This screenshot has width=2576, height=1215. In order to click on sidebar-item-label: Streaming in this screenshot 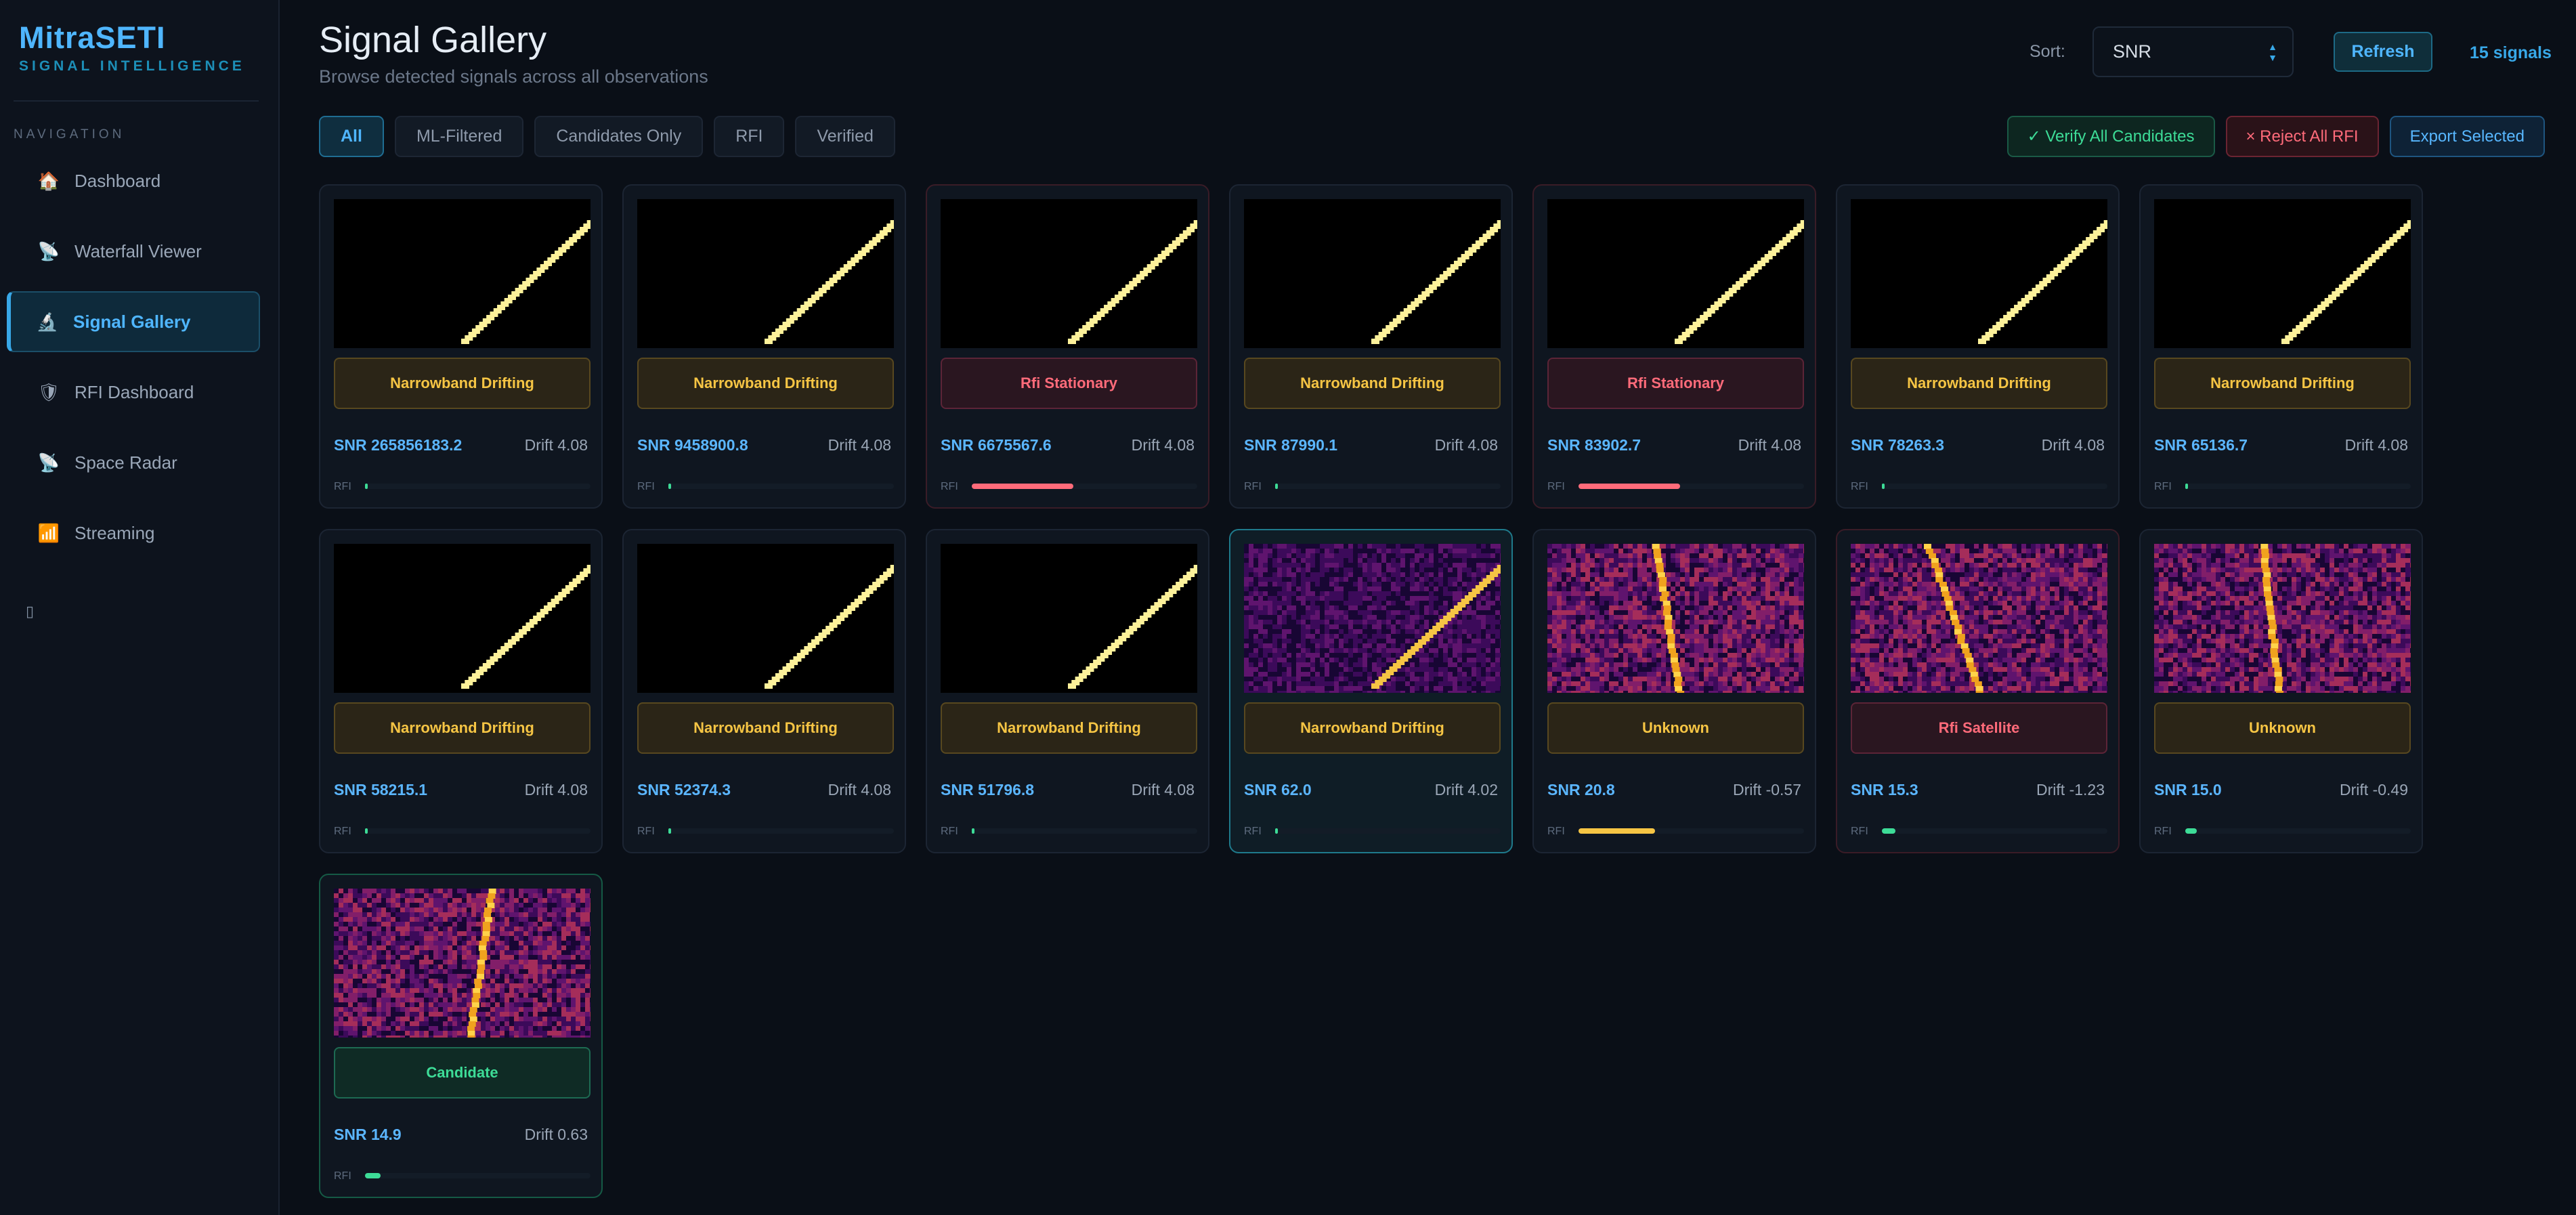, I will do `click(114, 532)`.